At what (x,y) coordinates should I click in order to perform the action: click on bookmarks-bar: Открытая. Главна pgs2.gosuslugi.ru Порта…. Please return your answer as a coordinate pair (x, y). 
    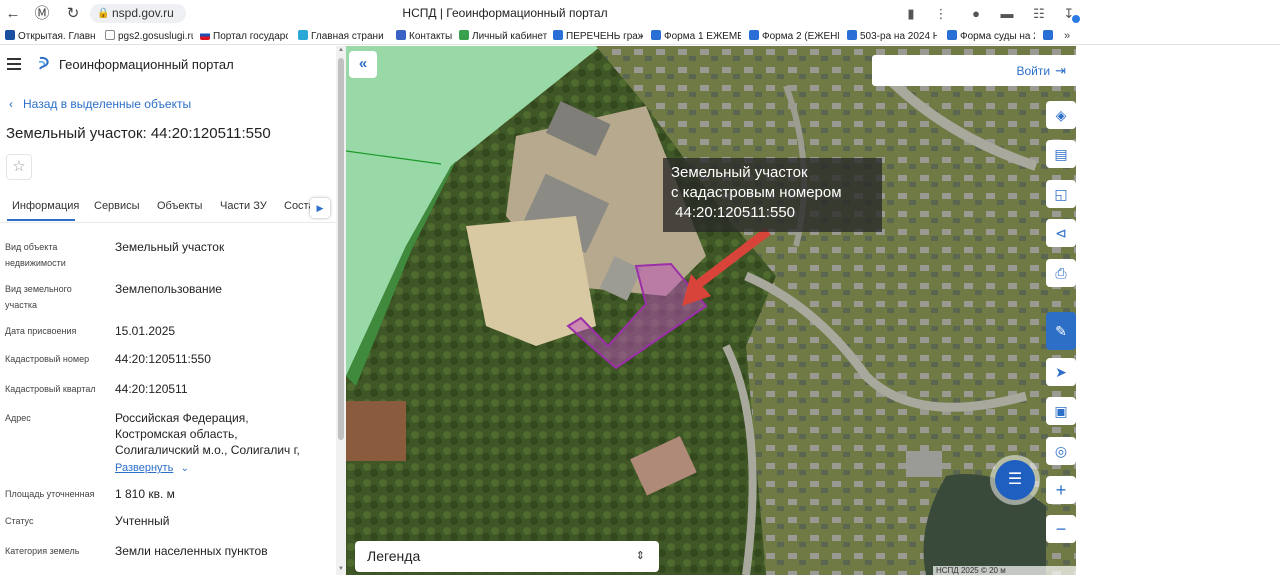
    Looking at the image, I should click on (640, 36).